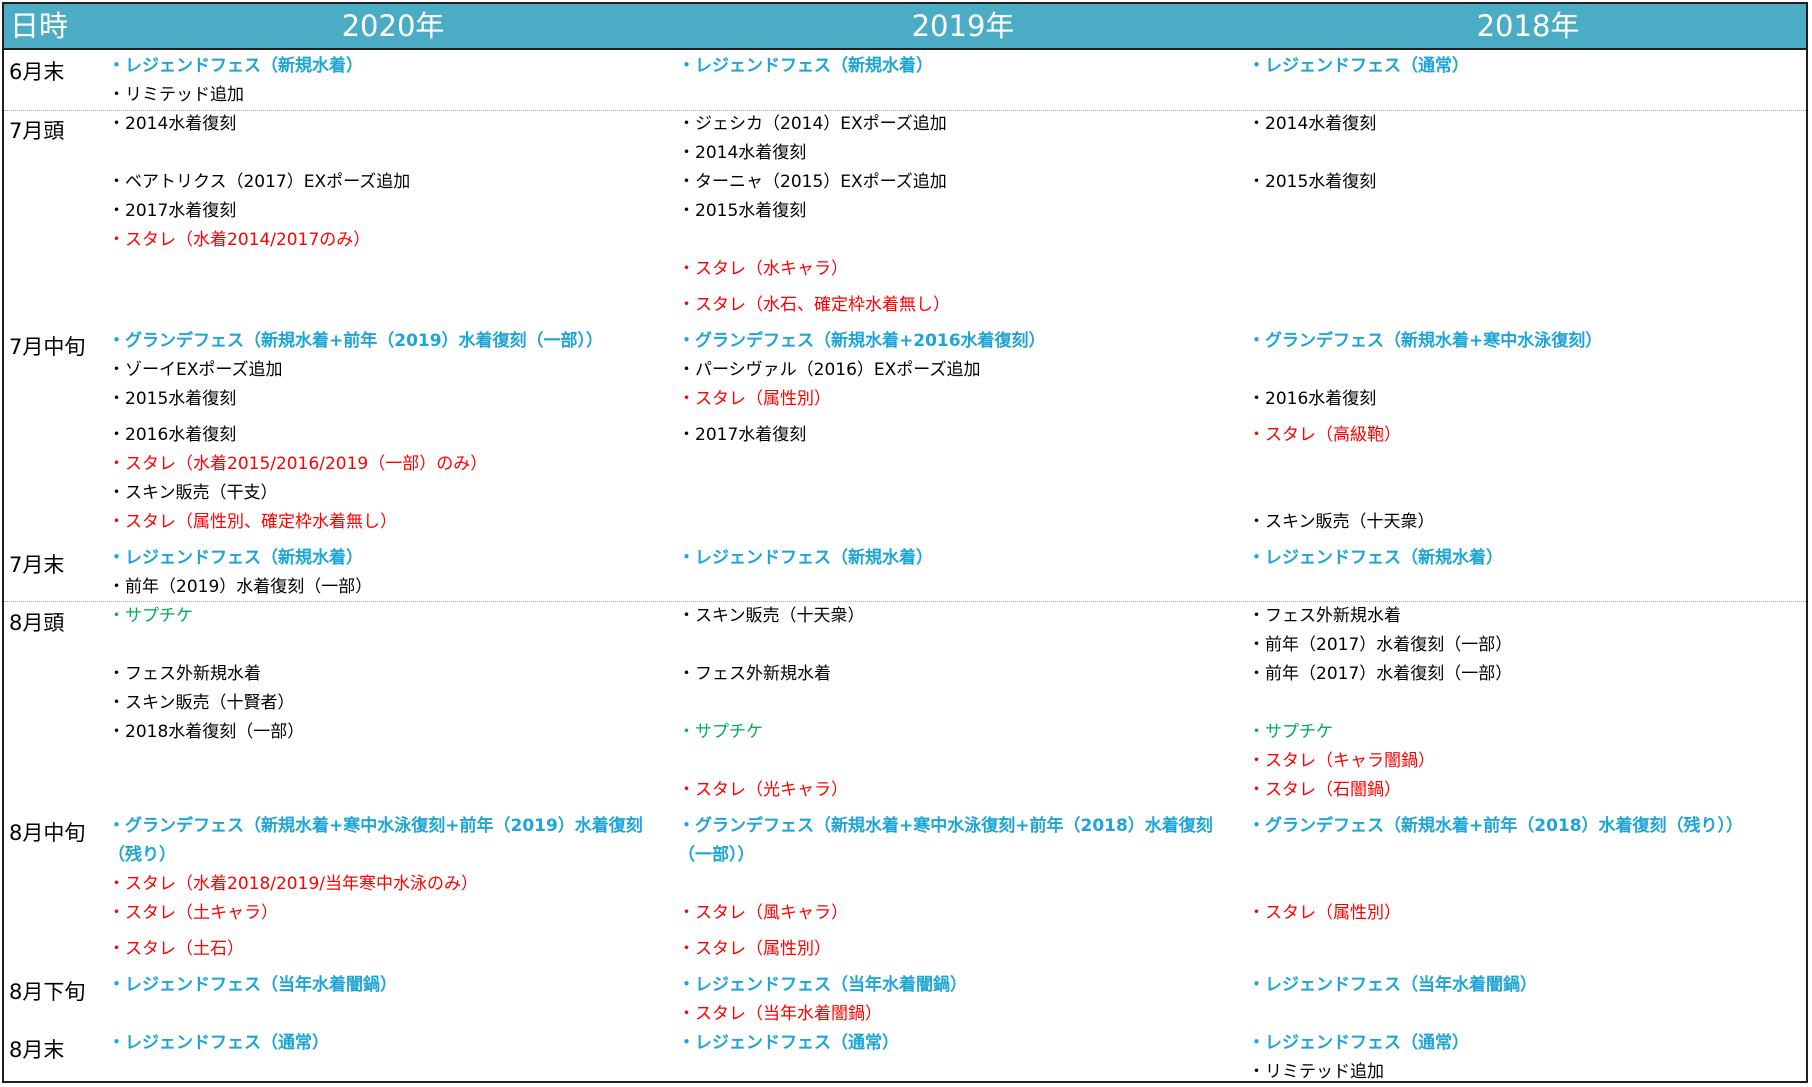 This screenshot has width=1812, height=1087. What do you see at coordinates (1496, 826) in the screenshot?
I see `schedule-item: ・グランデフェス（新規水着+前年（2018）水着復刻（残り））` at bounding box center [1496, 826].